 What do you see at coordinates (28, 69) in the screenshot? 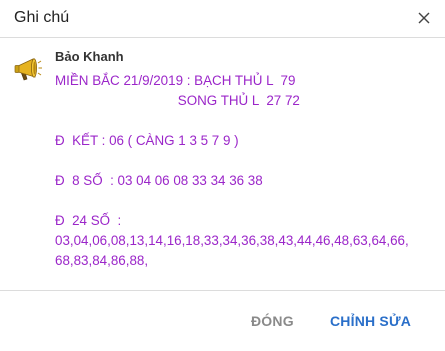
I see `megaphone-icon` at bounding box center [28, 69].